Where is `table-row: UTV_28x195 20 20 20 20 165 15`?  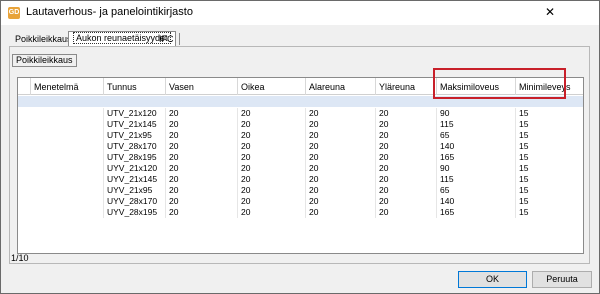 table-row: UTV_28x195 20 20 20 20 165 15 is located at coordinates (300, 157).